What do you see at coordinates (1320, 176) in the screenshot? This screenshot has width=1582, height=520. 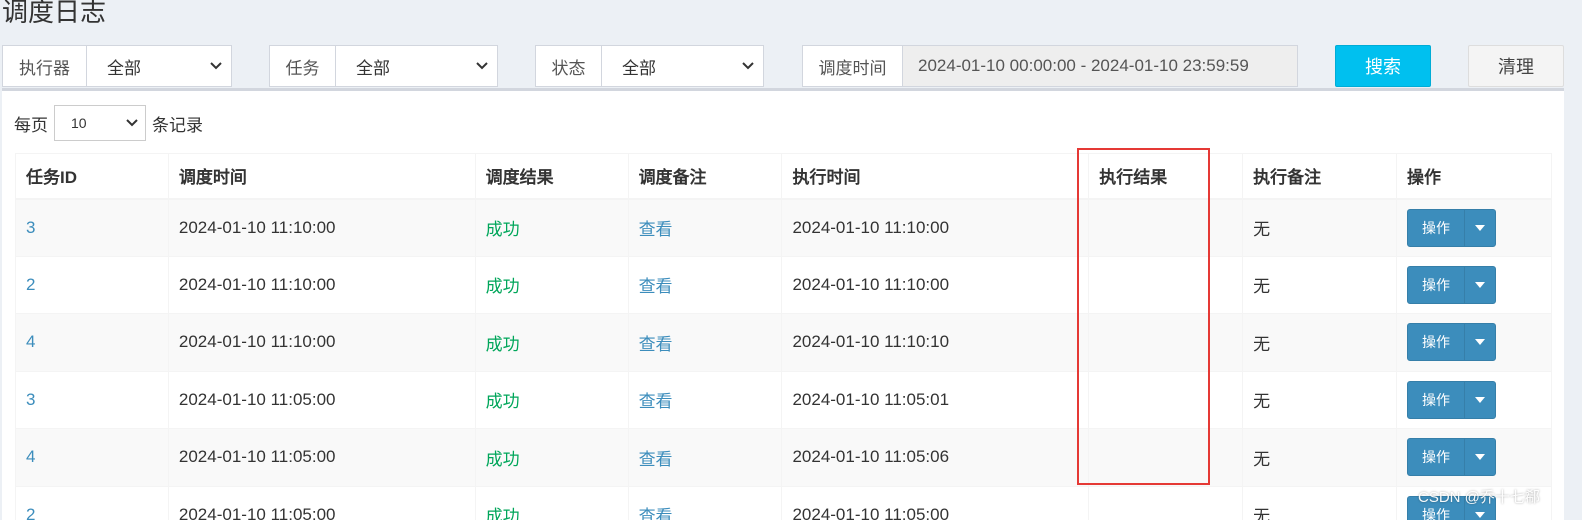 I see `column-header-handle-note: 执行备注` at bounding box center [1320, 176].